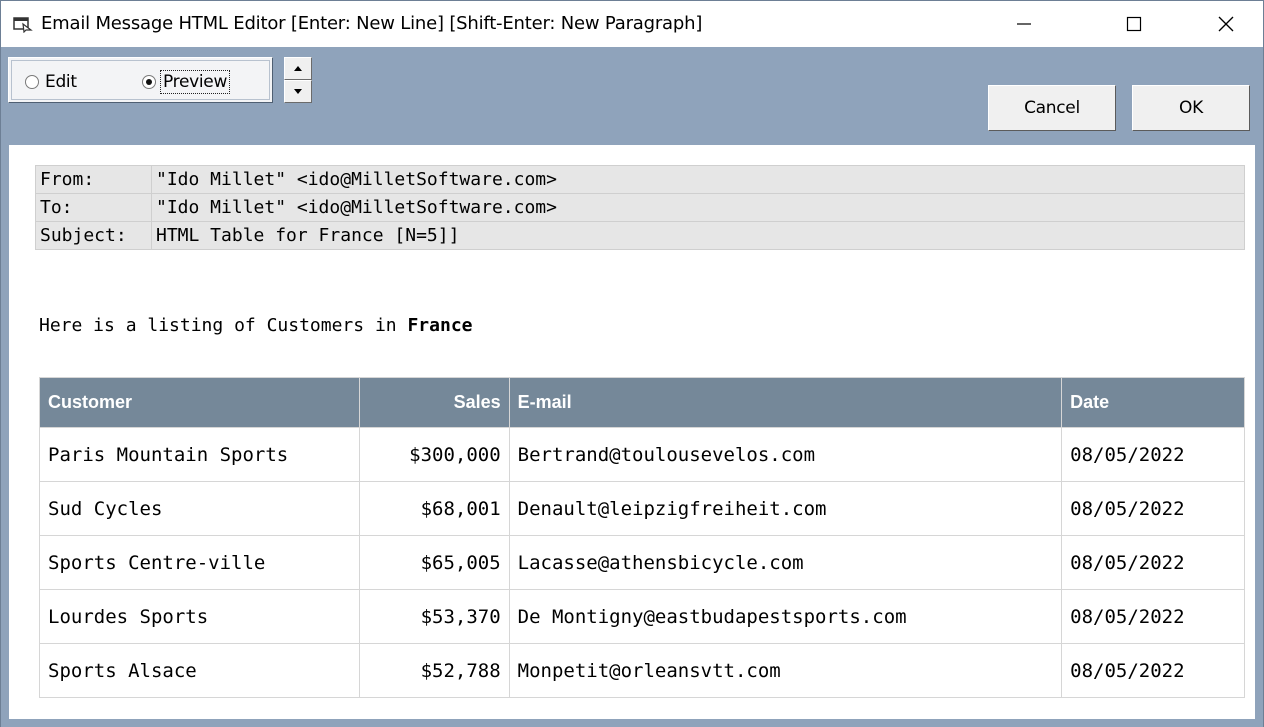 This screenshot has width=1264, height=727. What do you see at coordinates (1191, 108) in the screenshot?
I see `ok-button: OK` at bounding box center [1191, 108].